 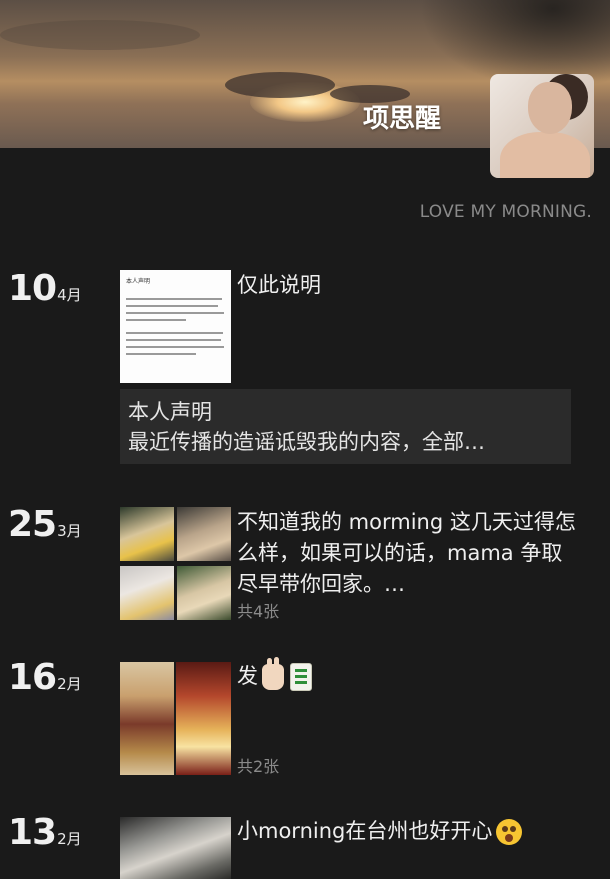 I want to click on moment-post: 132月 小morning在台州也好开心, so click(x=305, y=845).